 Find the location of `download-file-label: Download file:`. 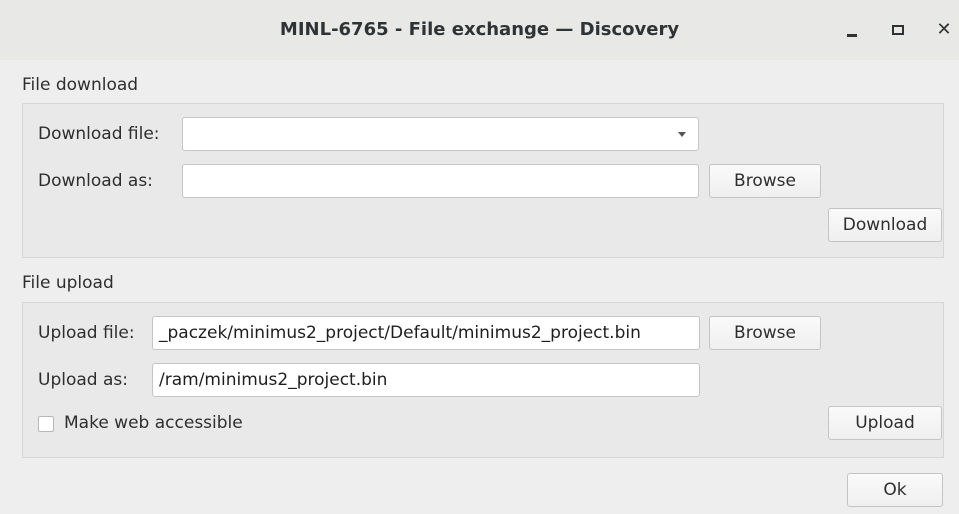

download-file-label: Download file: is located at coordinates (99, 134).